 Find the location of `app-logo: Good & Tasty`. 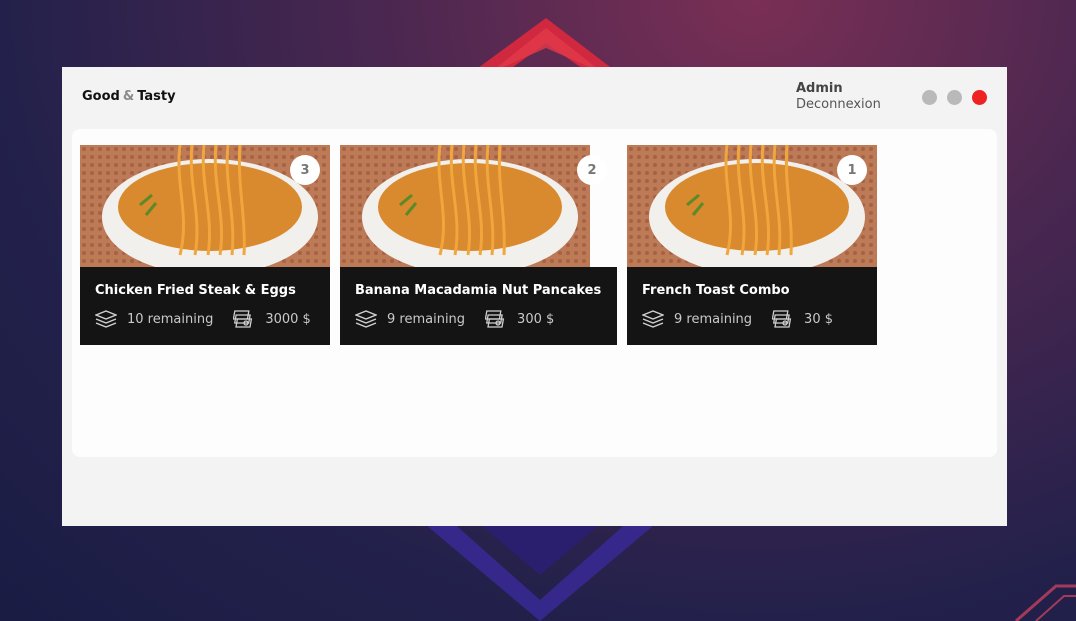

app-logo: Good & Tasty is located at coordinates (129, 96).